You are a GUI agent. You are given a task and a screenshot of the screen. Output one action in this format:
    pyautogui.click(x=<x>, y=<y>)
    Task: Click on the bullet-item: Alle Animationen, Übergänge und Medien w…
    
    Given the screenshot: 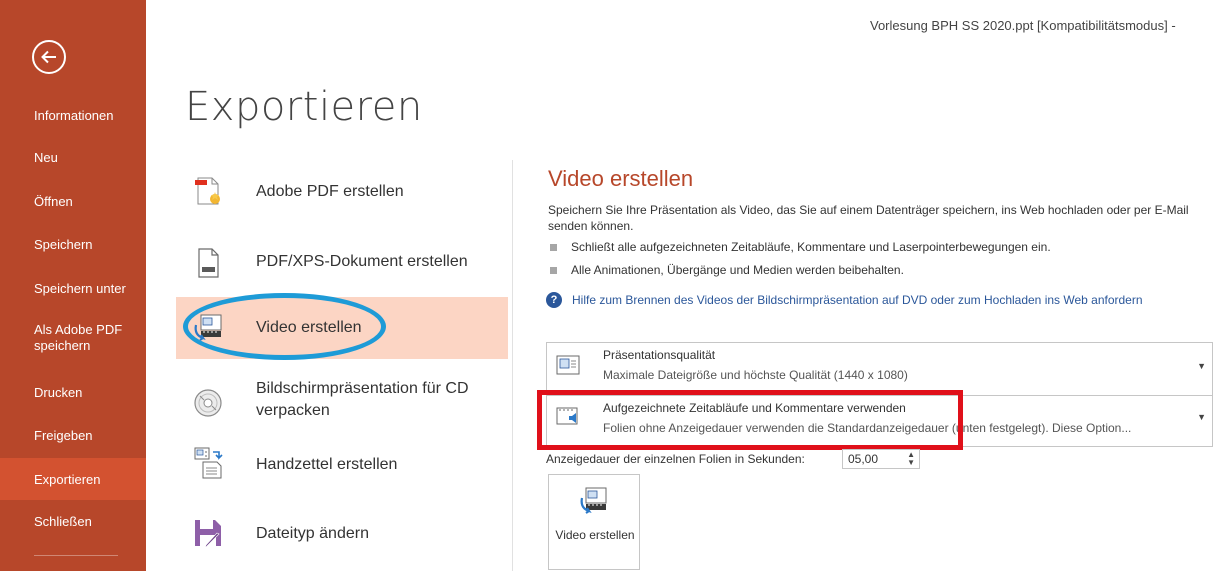 What is the action you would take?
    pyautogui.click(x=726, y=270)
    